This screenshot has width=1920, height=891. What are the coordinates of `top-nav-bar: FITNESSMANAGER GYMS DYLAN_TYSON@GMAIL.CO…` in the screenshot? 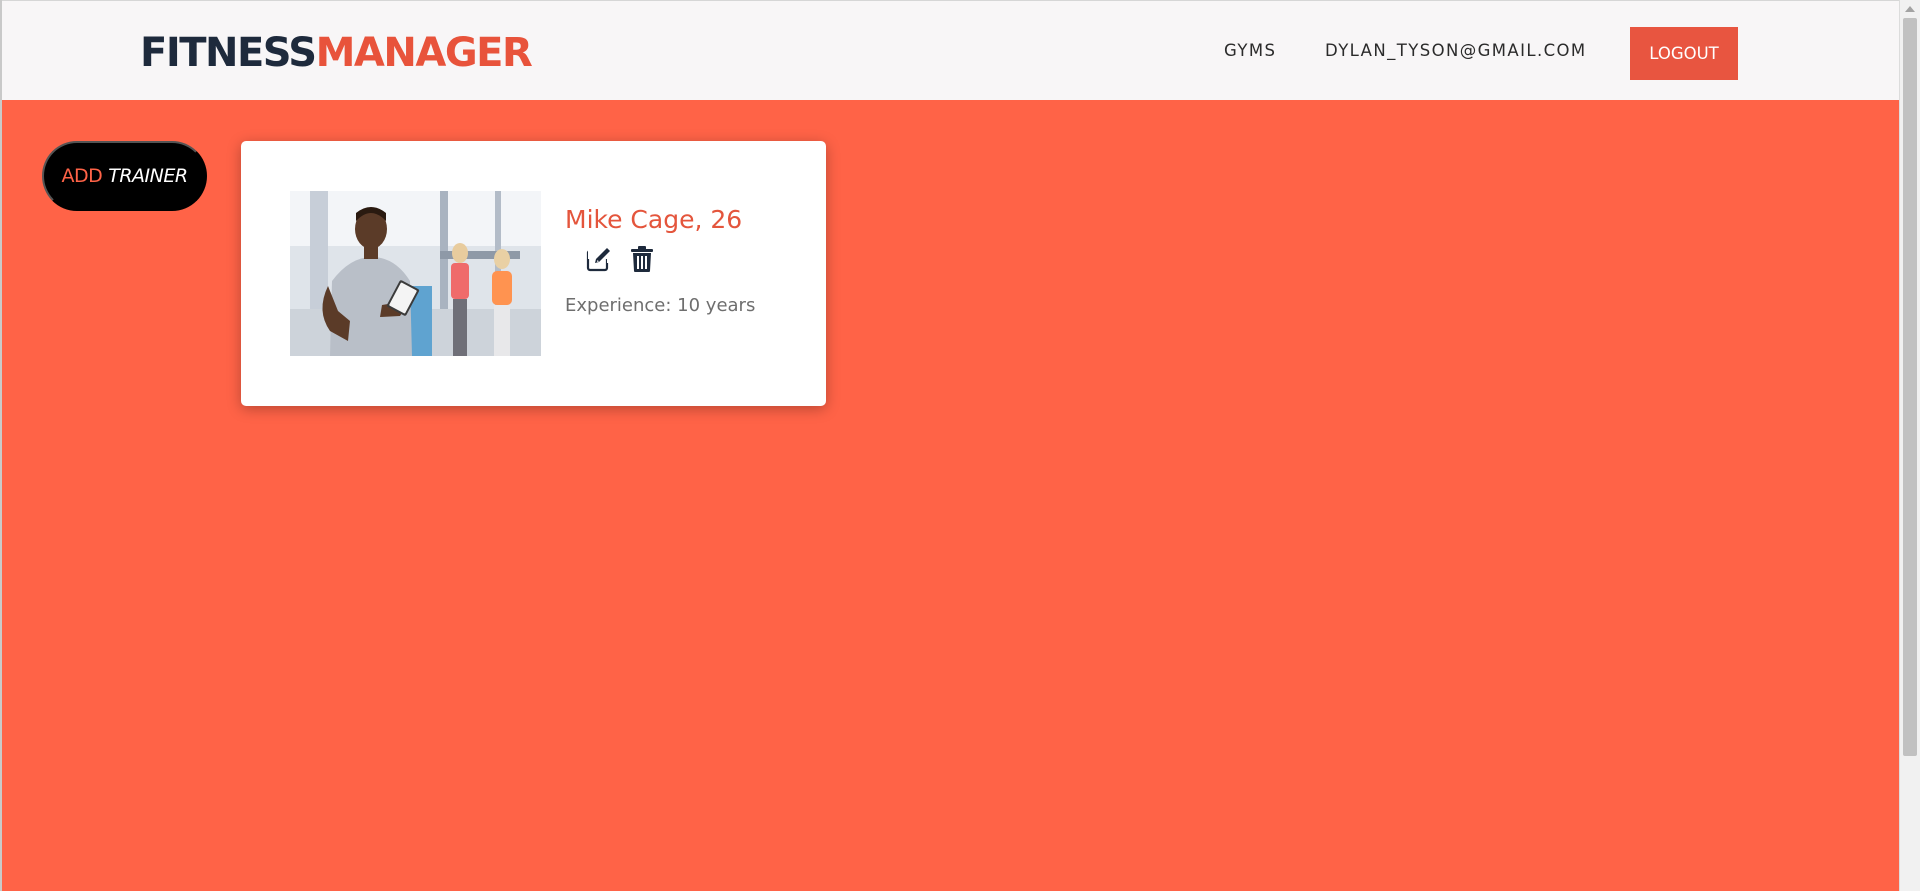 It's located at (950, 50).